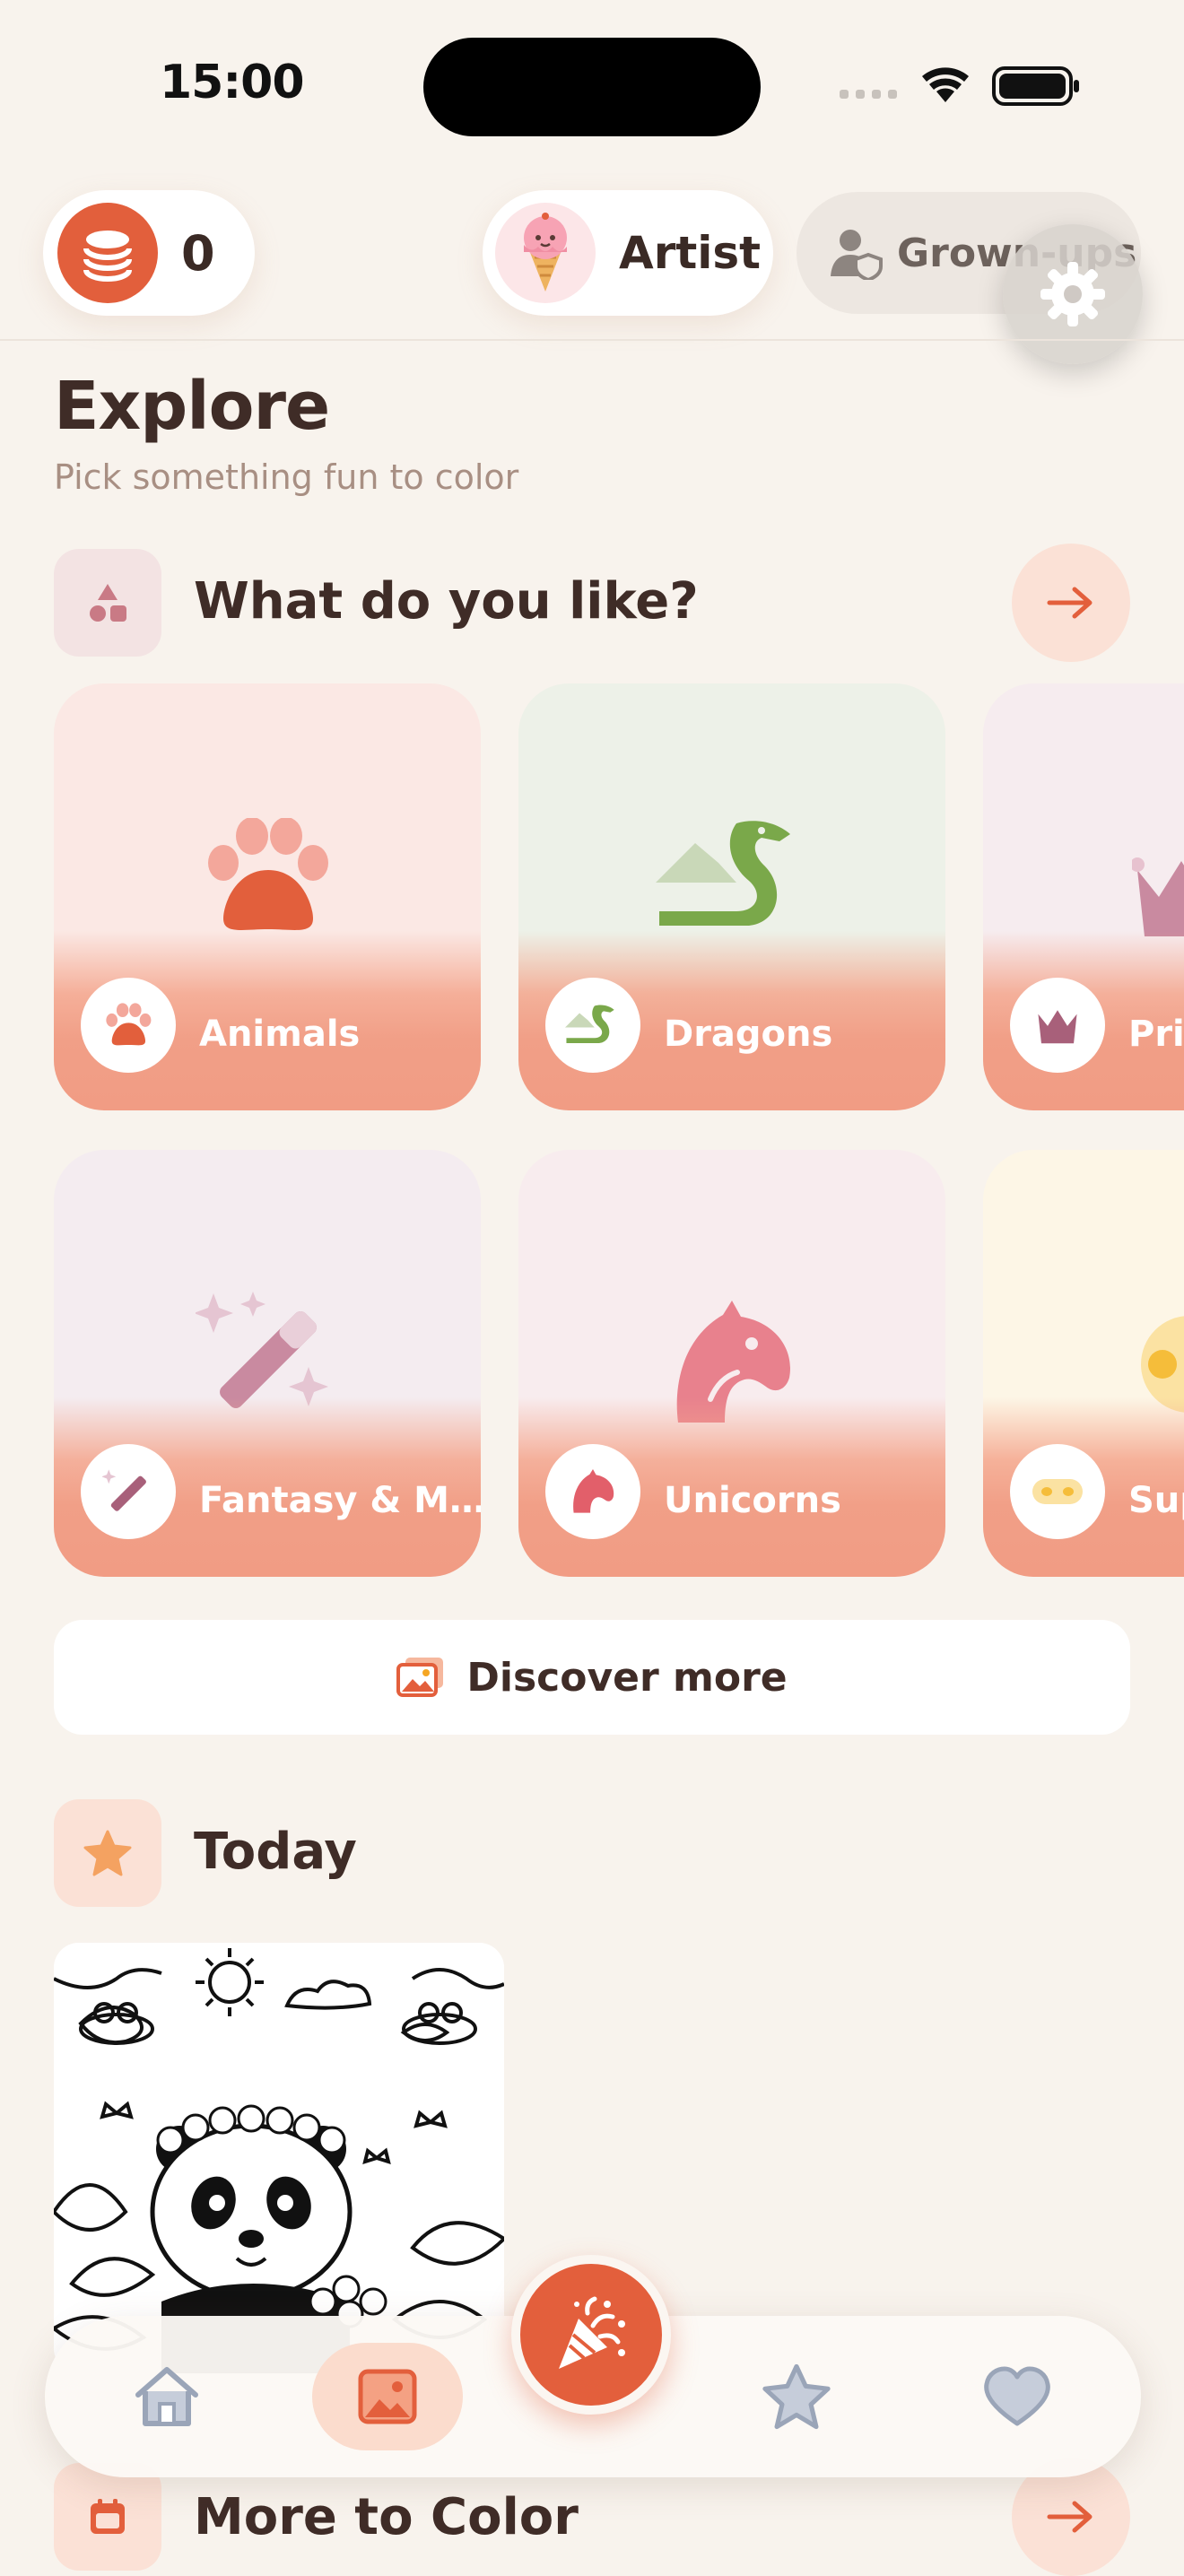  Describe the element at coordinates (198, 253) in the screenshot. I see `coin-count: 0` at that location.